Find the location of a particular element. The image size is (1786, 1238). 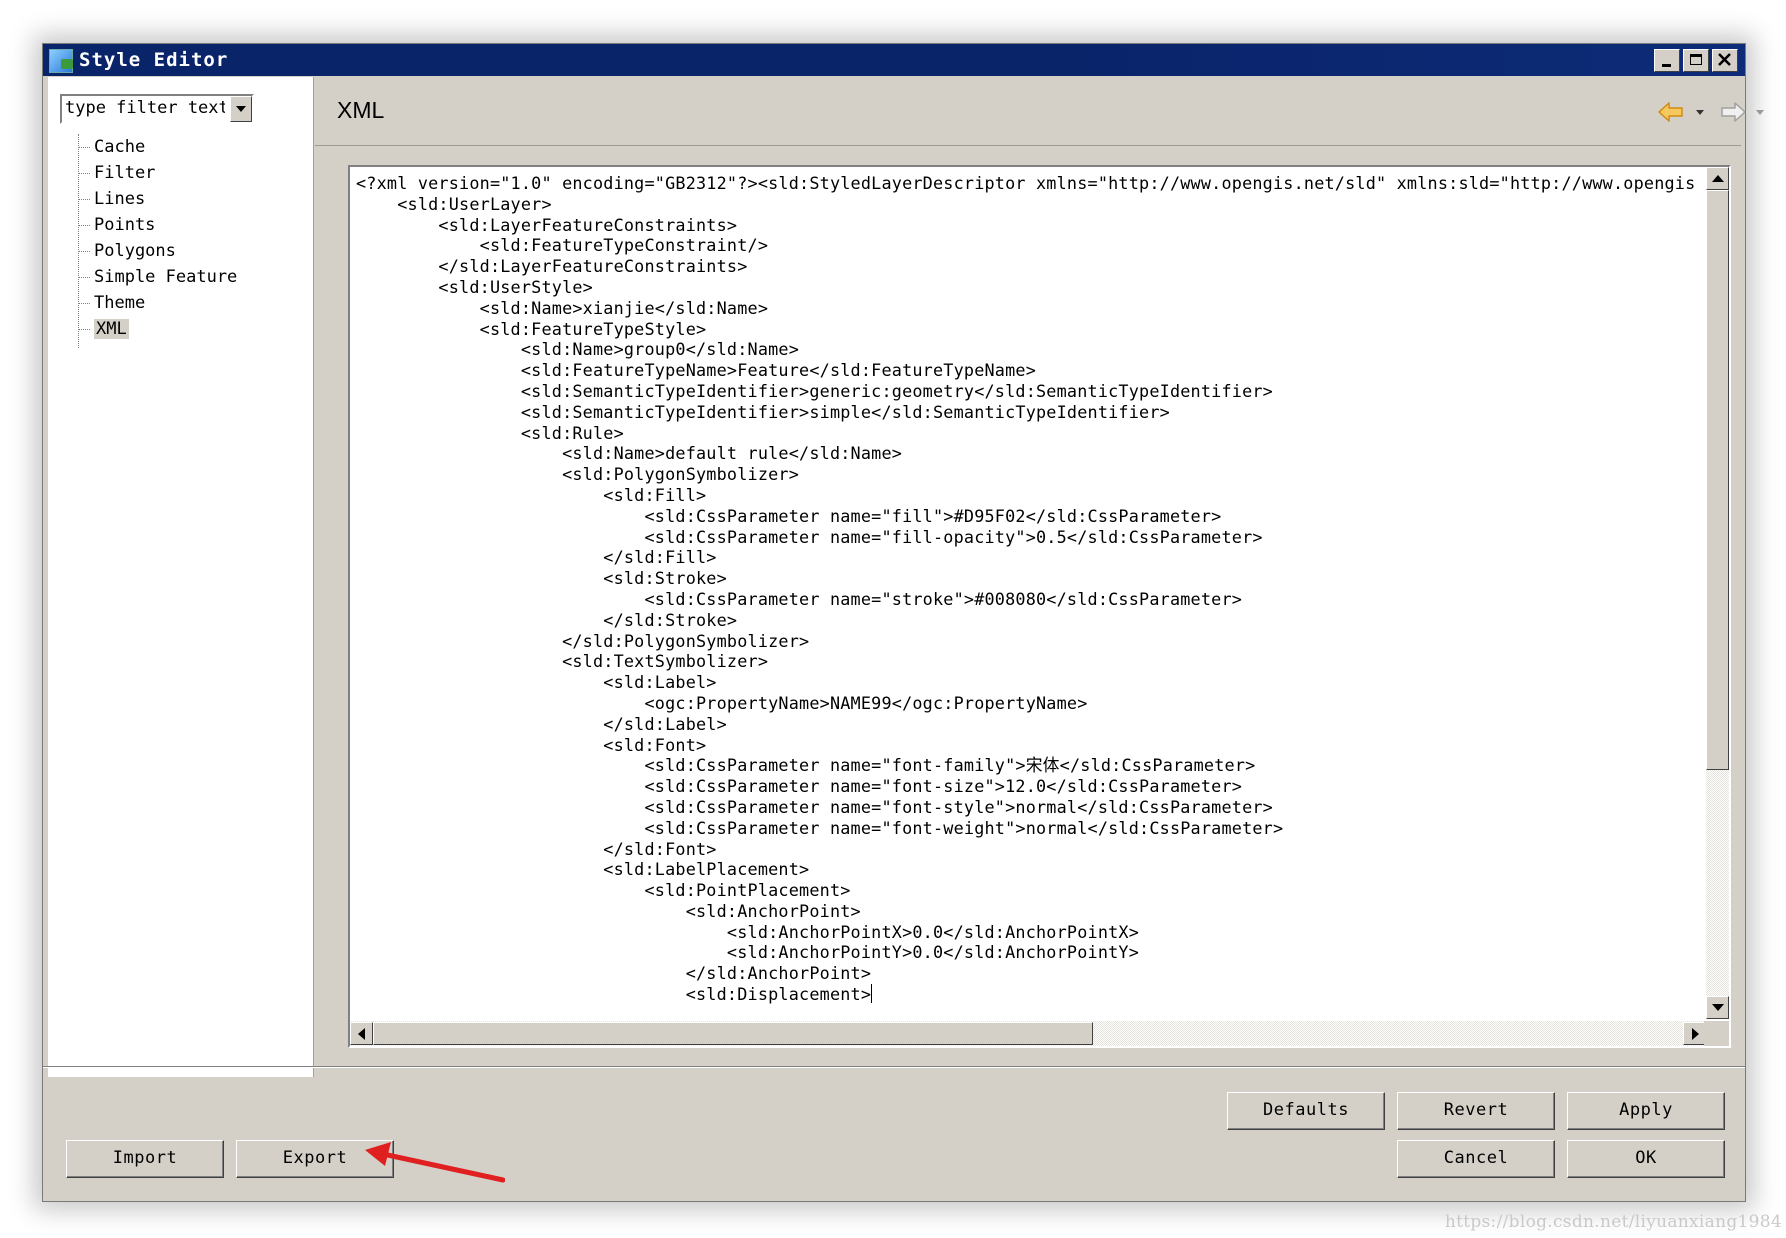

forward-dropdown-icon is located at coordinates (1760, 112).